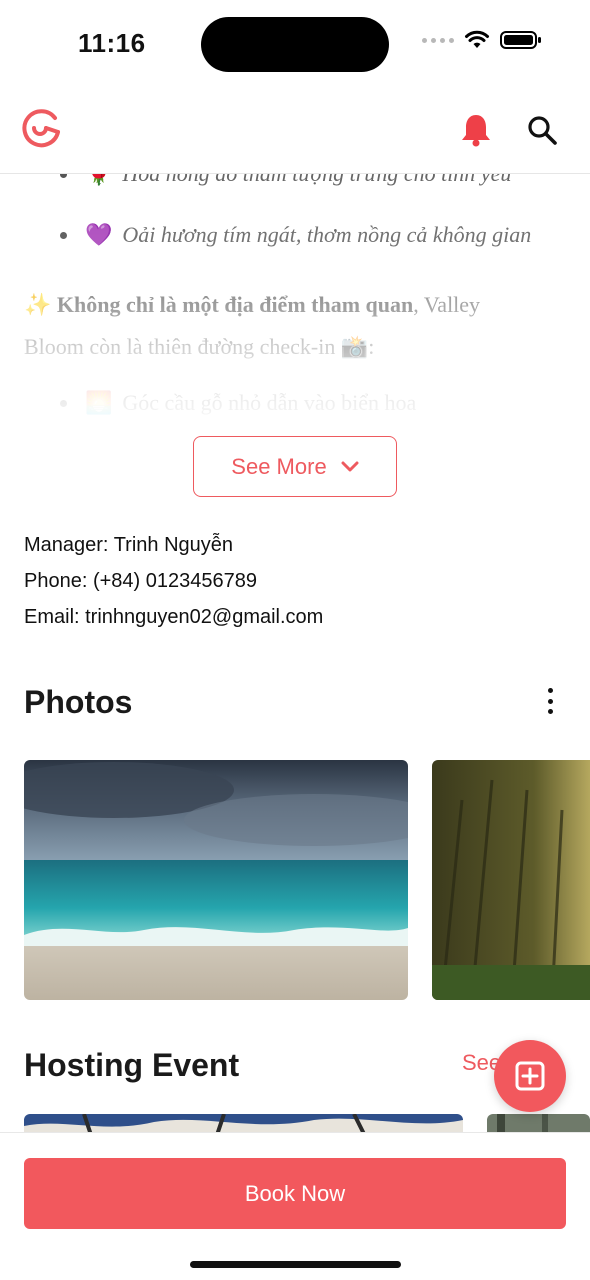 This screenshot has height=1280, width=590. What do you see at coordinates (476, 130) in the screenshot?
I see `bell-icon` at bounding box center [476, 130].